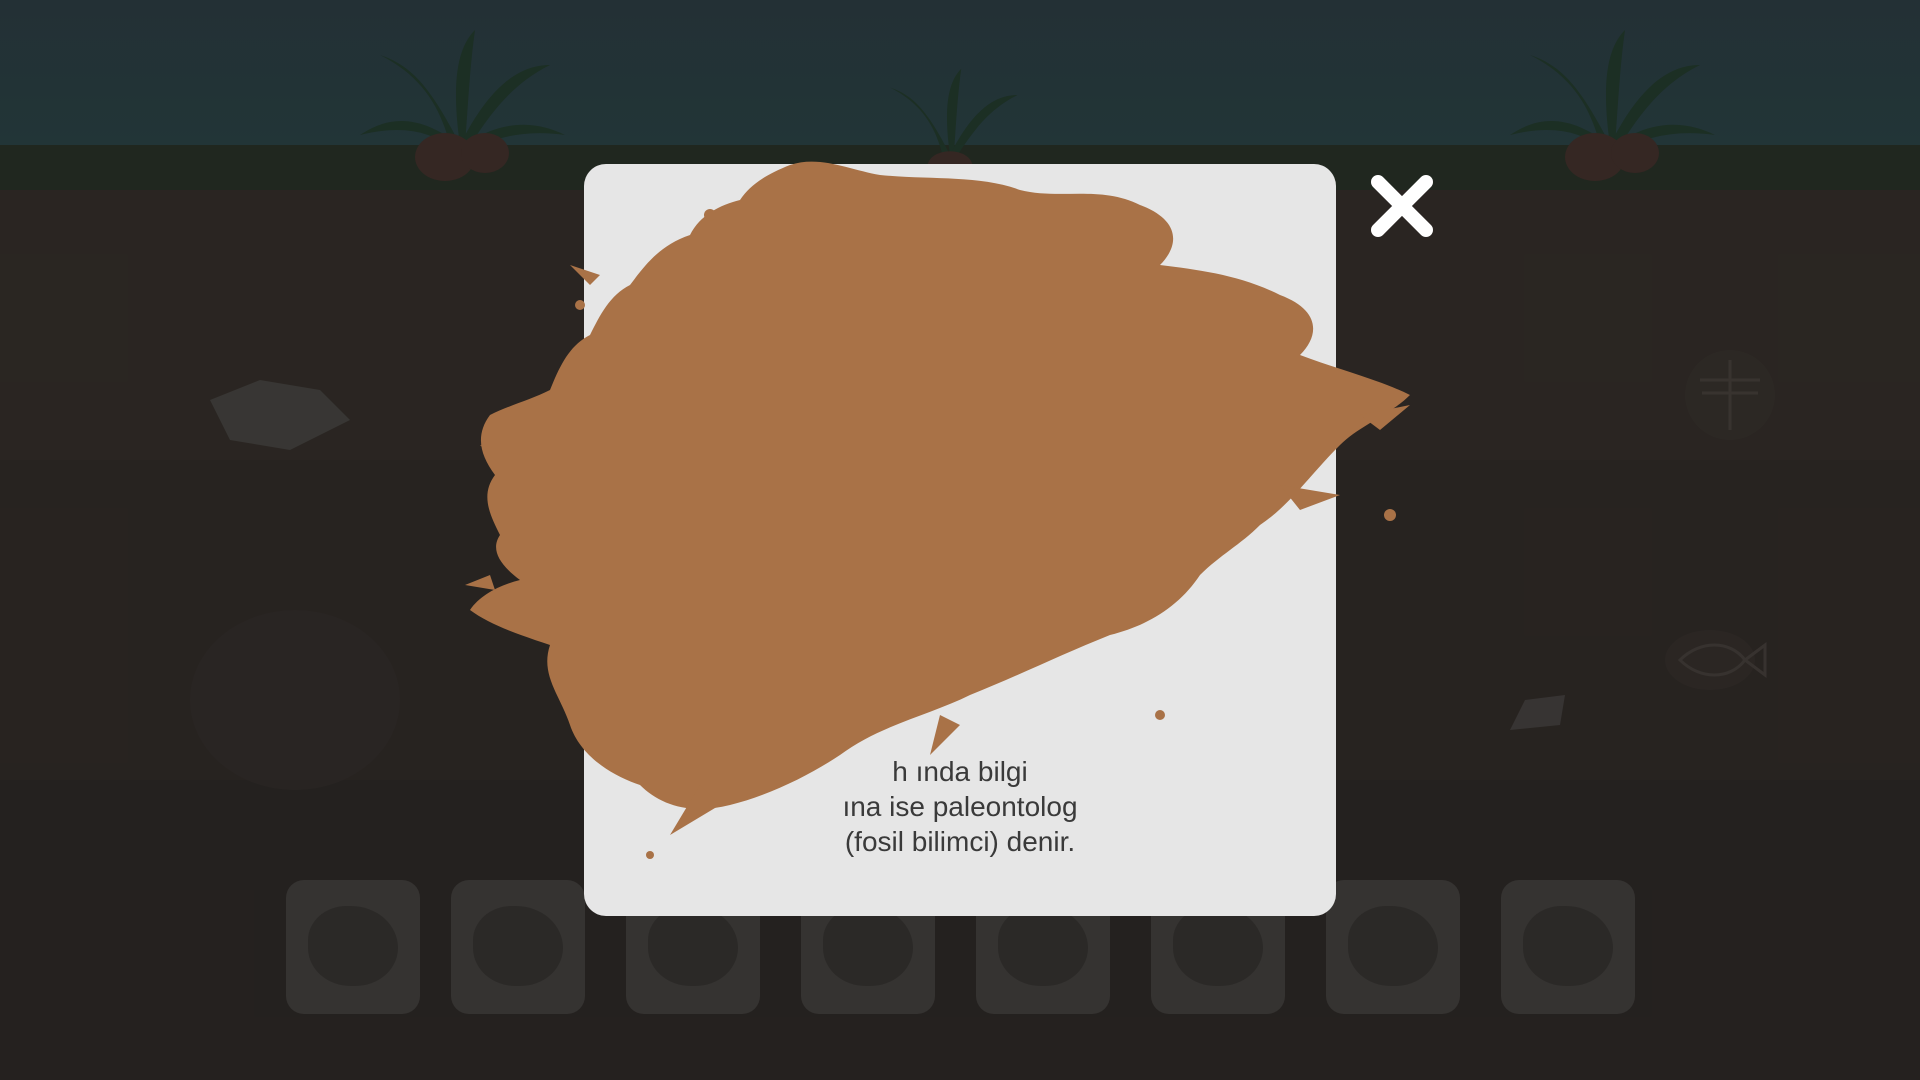 The width and height of the screenshot is (1920, 1080). I want to click on close-button, so click(1402, 206).